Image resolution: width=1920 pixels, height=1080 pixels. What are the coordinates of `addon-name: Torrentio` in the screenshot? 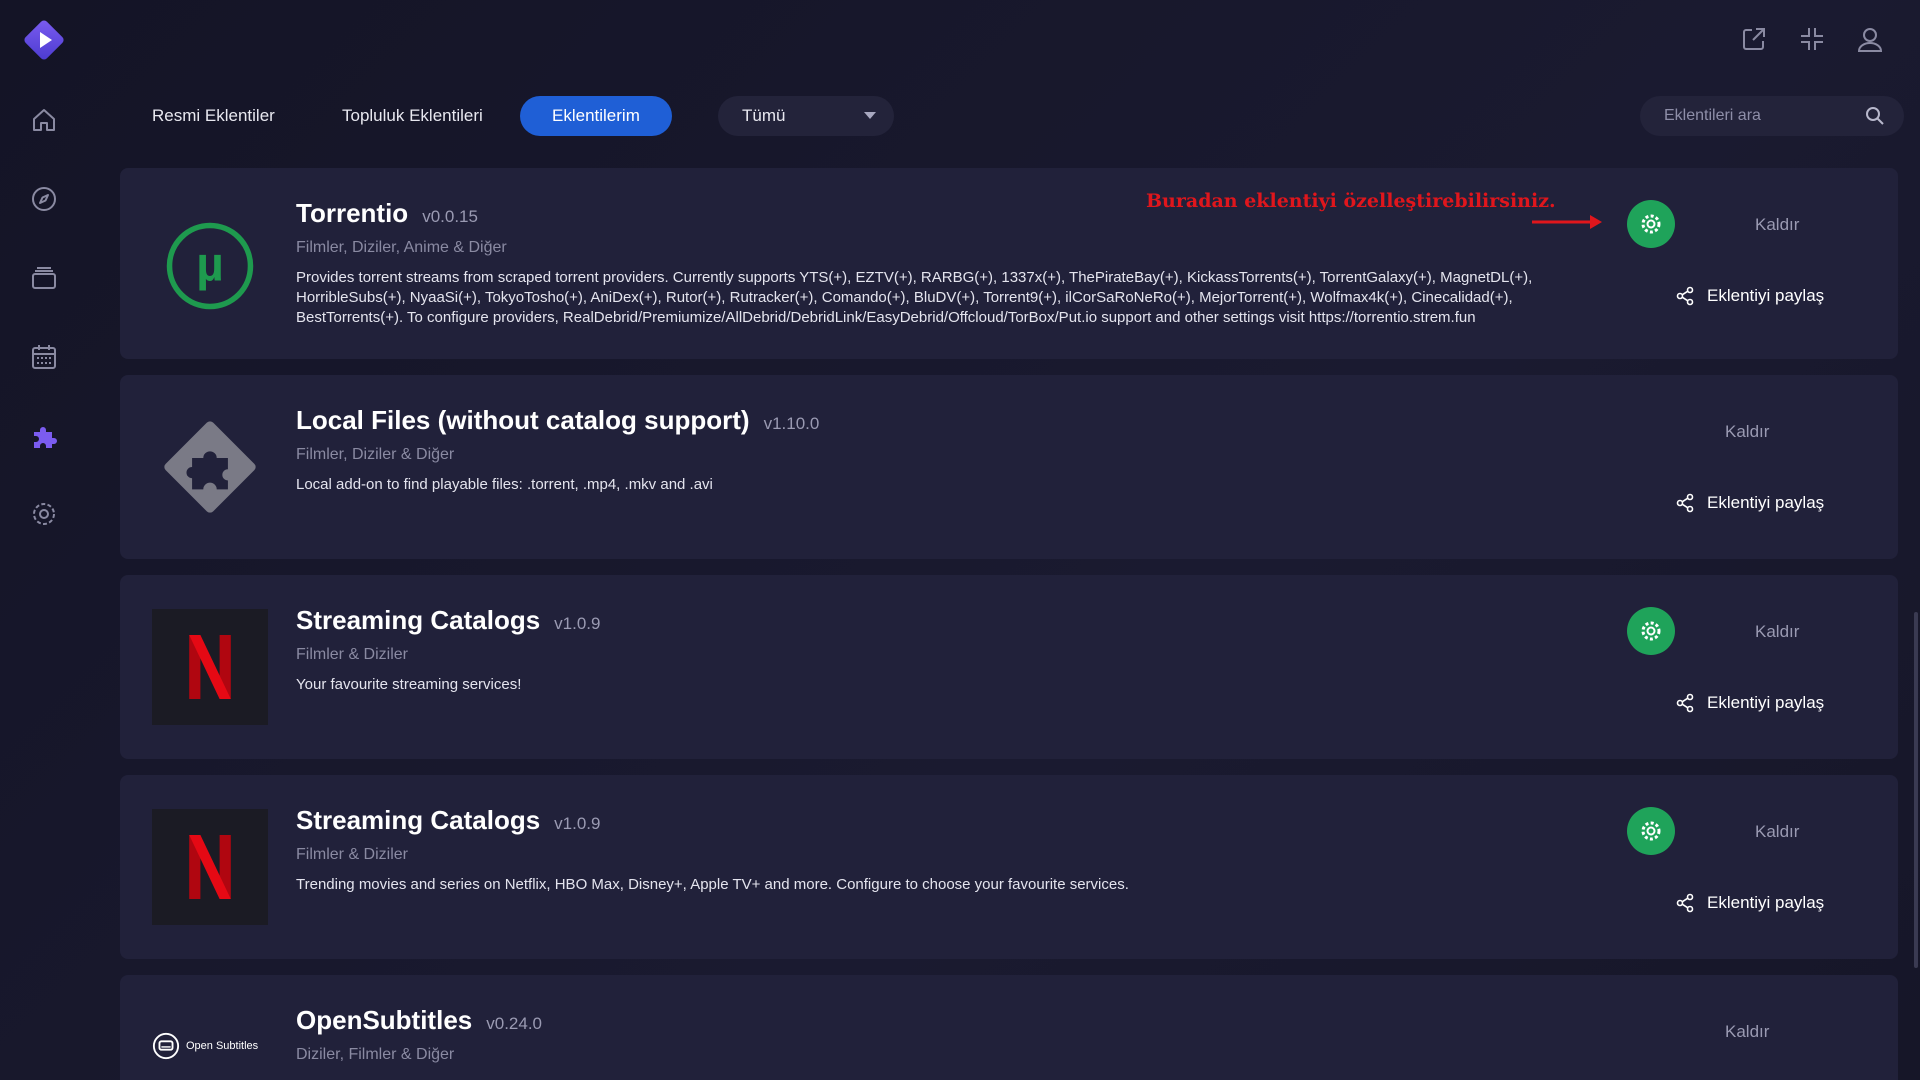 It's located at (352, 213).